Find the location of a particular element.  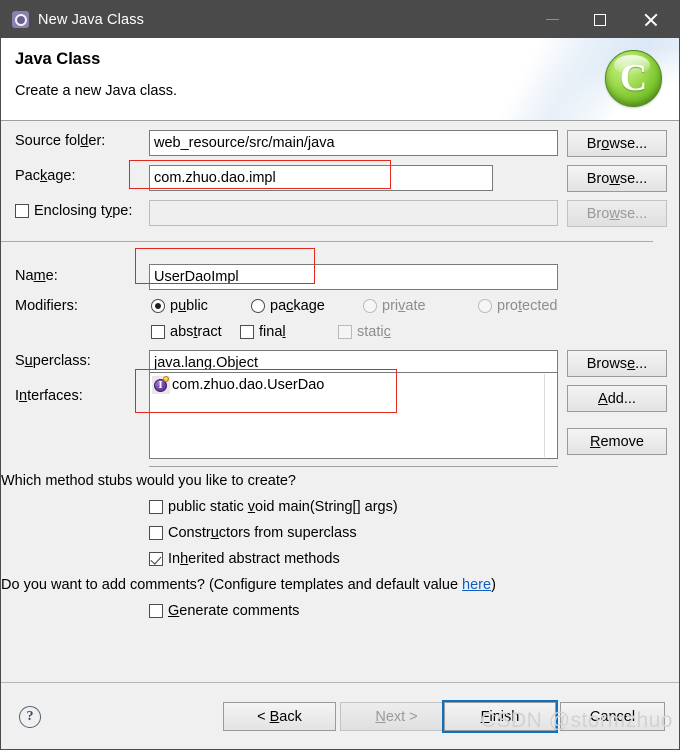

back-button: < Back is located at coordinates (279, 716).